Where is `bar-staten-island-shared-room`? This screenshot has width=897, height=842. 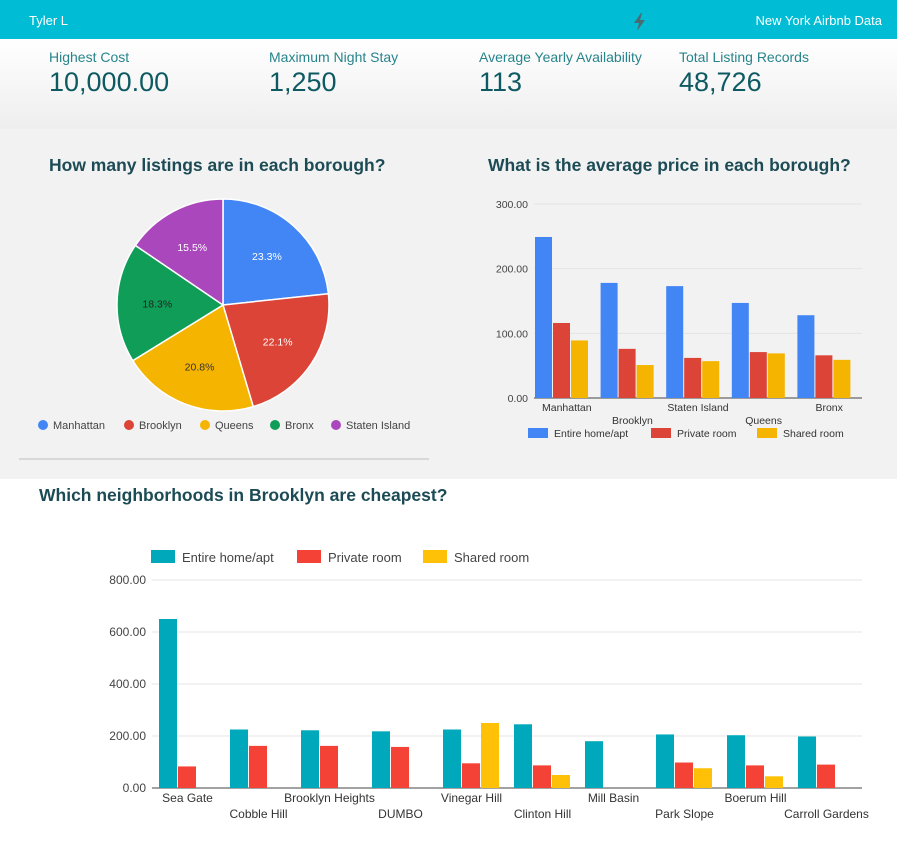
bar-staten-island-shared-room is located at coordinates (711, 379).